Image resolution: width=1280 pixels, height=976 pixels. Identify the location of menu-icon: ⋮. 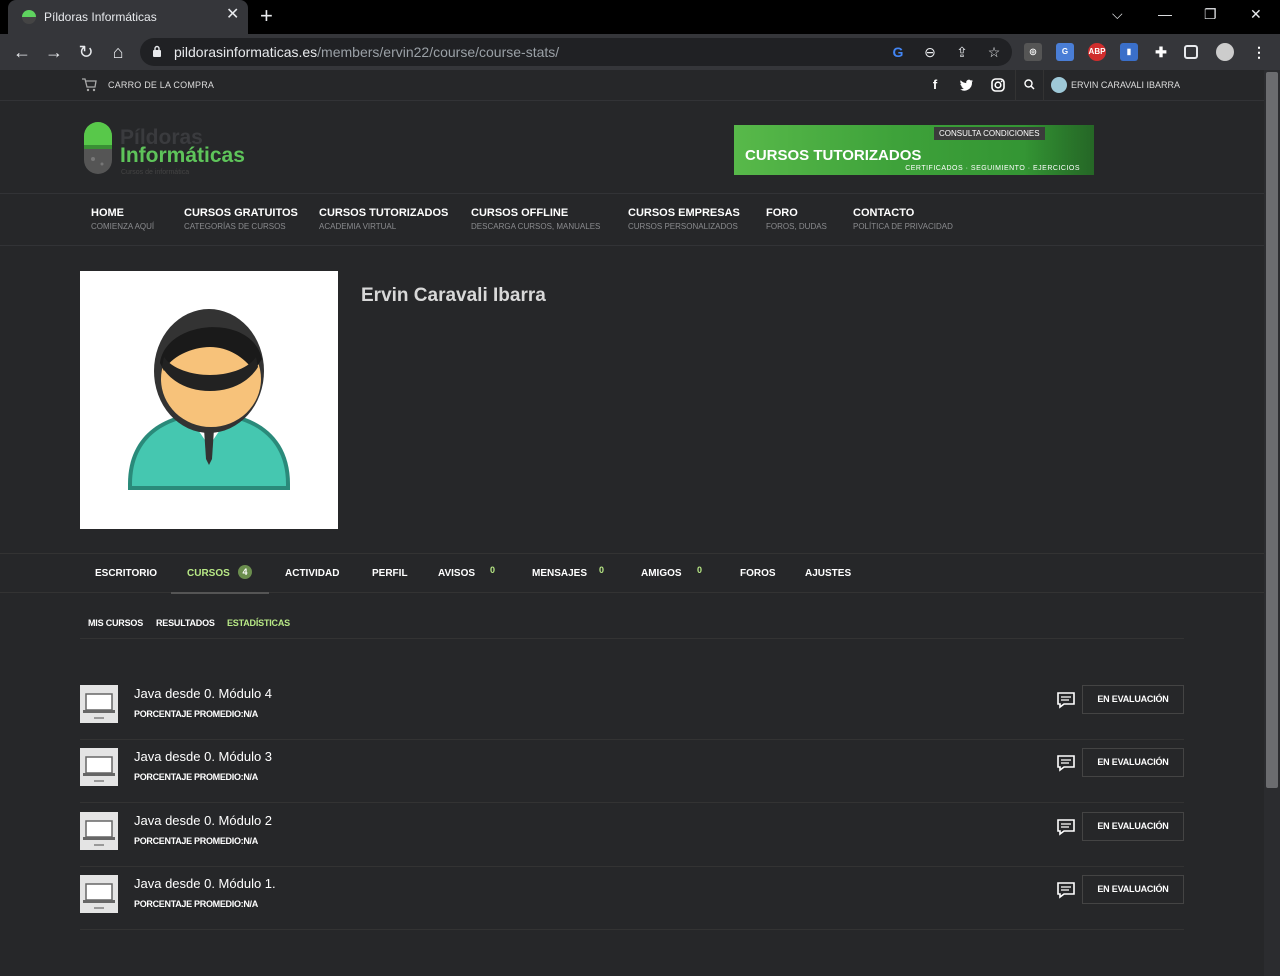
(1259, 52).